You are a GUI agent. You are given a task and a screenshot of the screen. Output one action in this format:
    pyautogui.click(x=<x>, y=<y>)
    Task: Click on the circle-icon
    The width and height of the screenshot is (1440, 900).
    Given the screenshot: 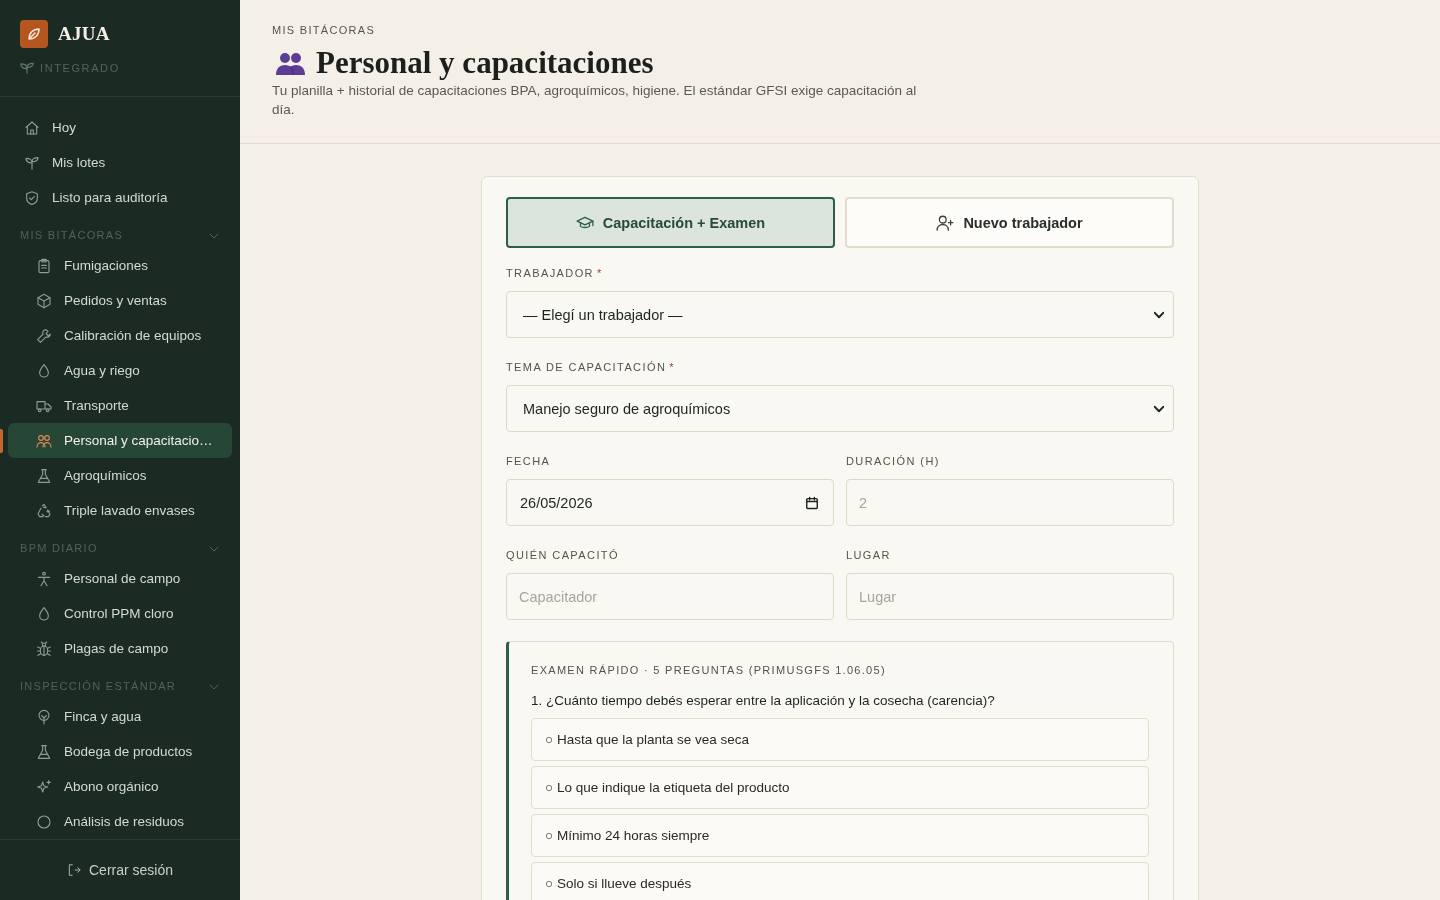 What is the action you would take?
    pyautogui.click(x=44, y=821)
    